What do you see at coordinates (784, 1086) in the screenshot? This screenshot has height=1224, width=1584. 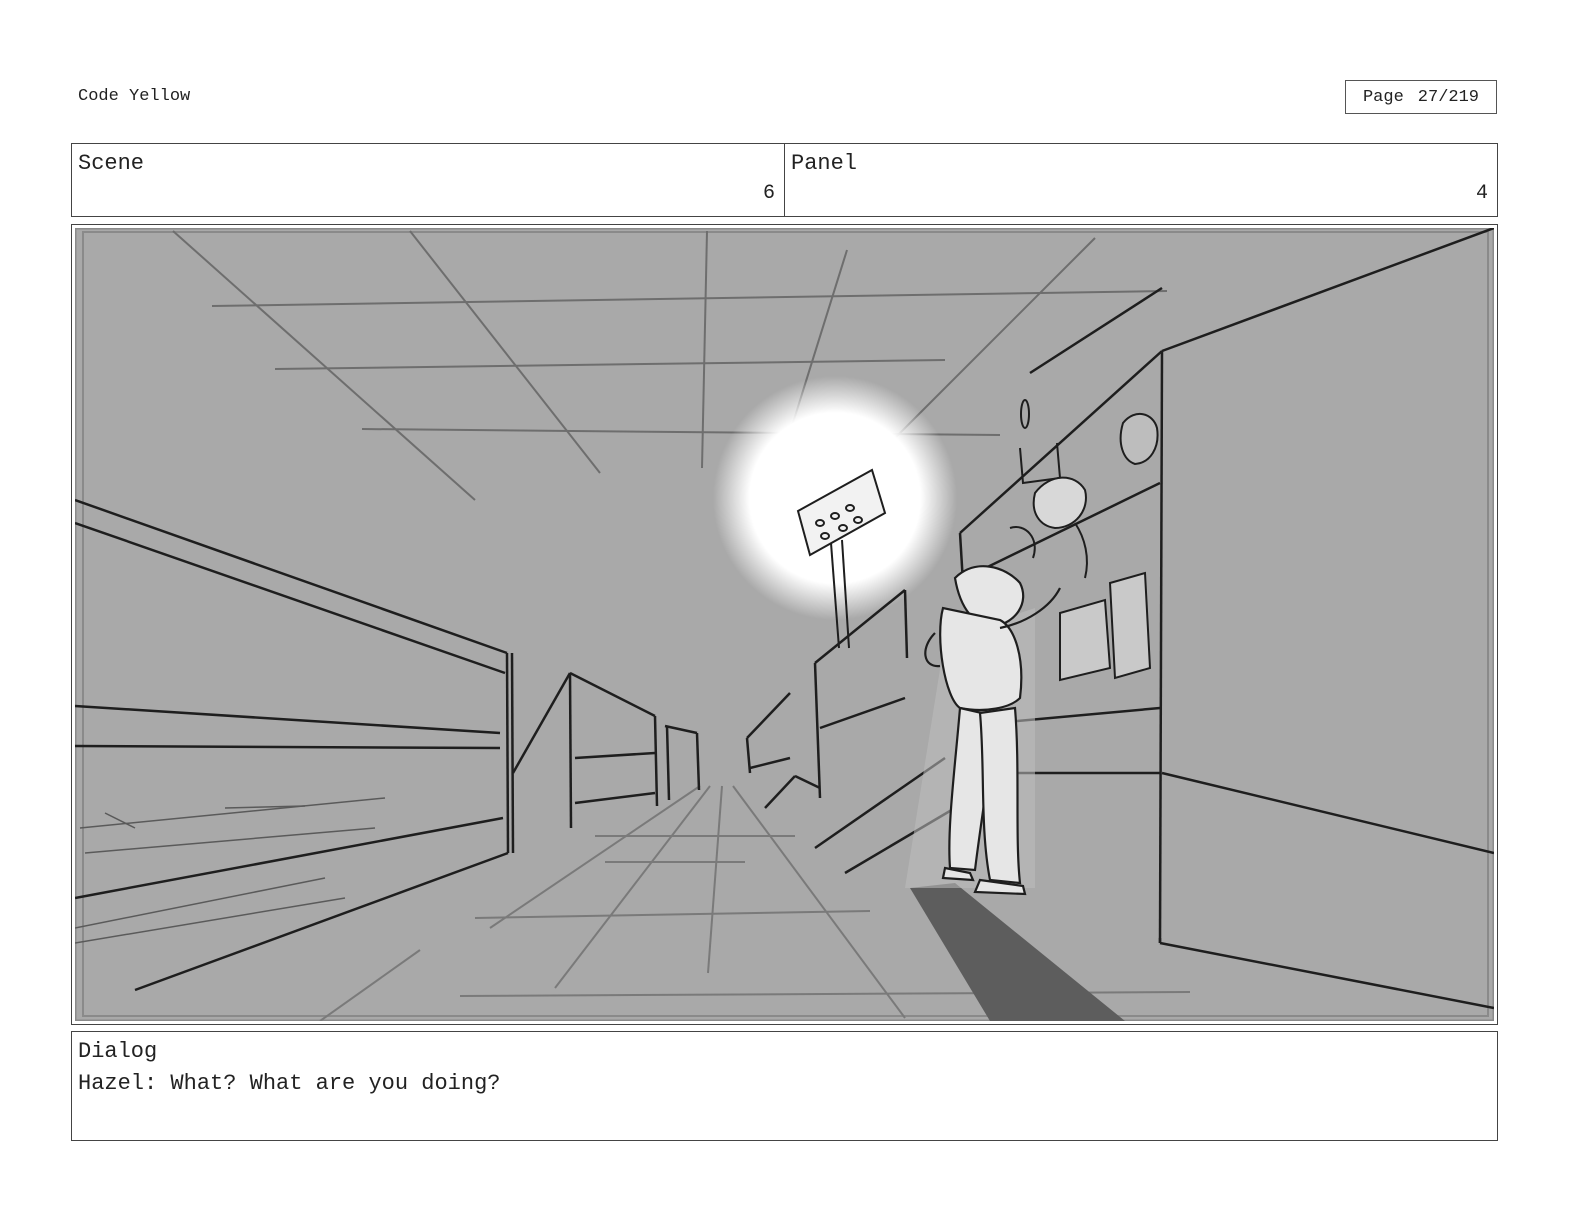 I see `dialog-box: Dialog Hazel: What? What are you doing?` at bounding box center [784, 1086].